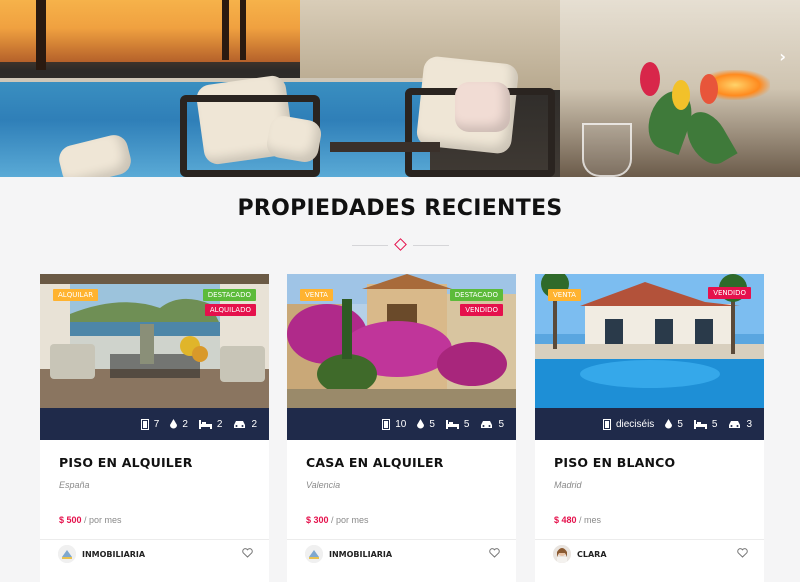  Describe the element at coordinates (501, 424) in the screenshot. I see `garages-count: 5` at that location.